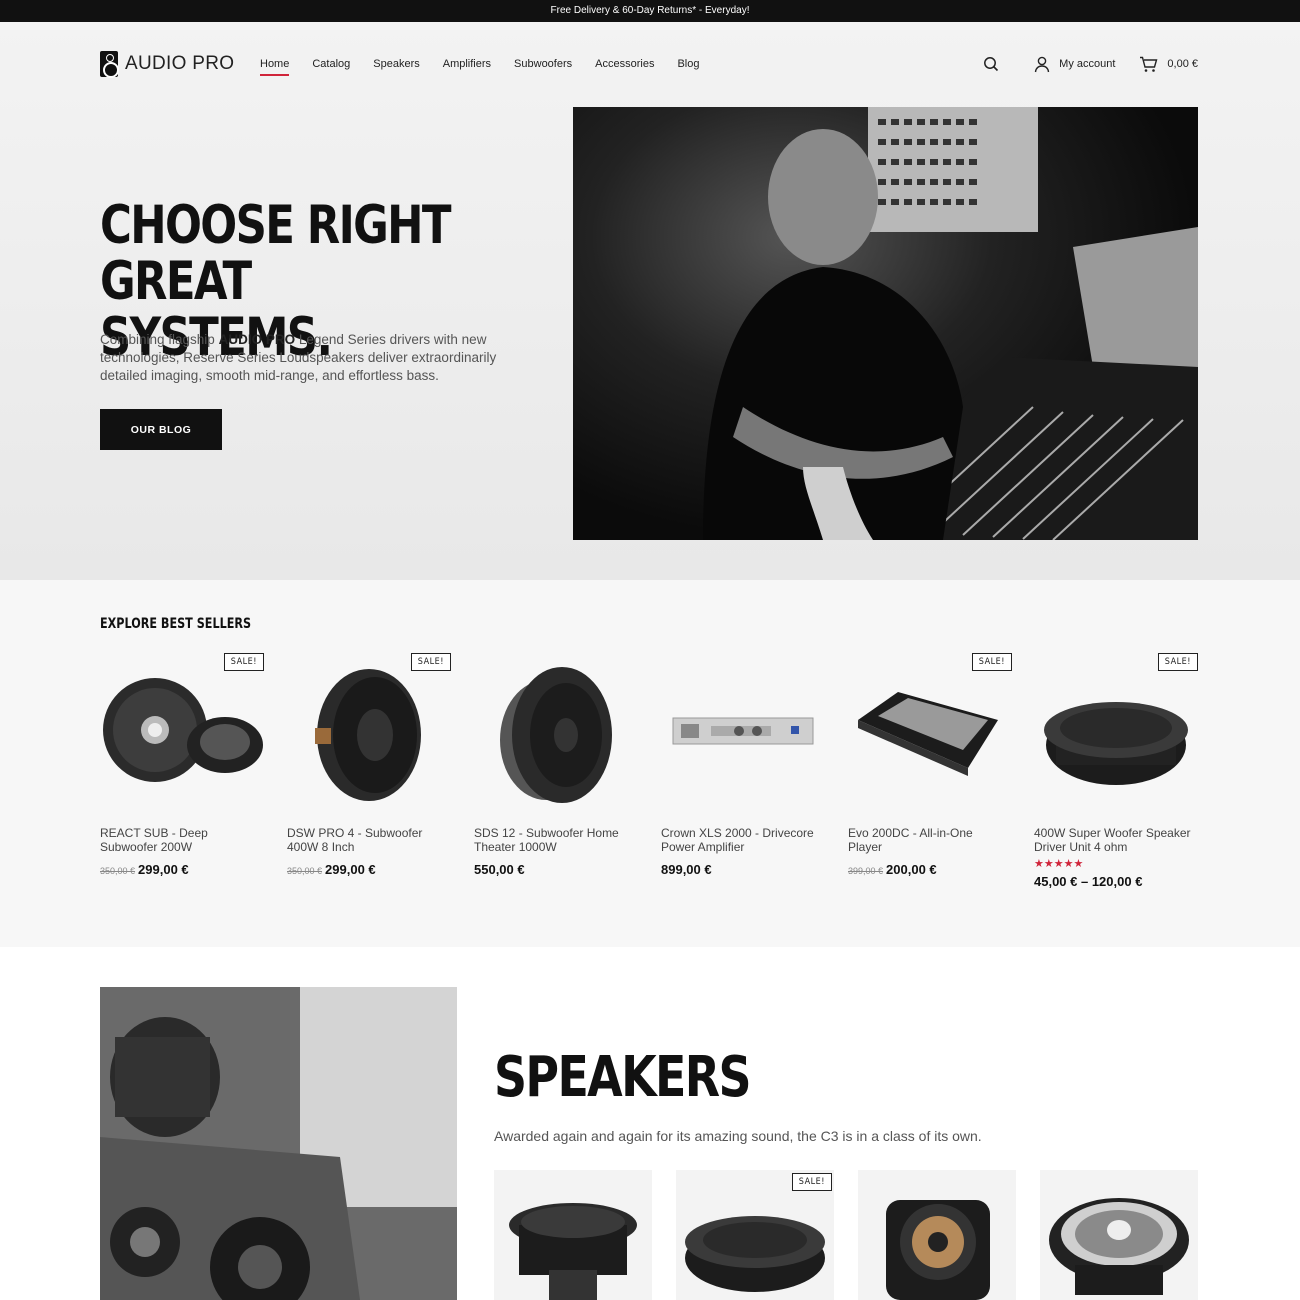 Image resolution: width=1300 pixels, height=1300 pixels. I want to click on product-price: 899,00 €, so click(743, 869).